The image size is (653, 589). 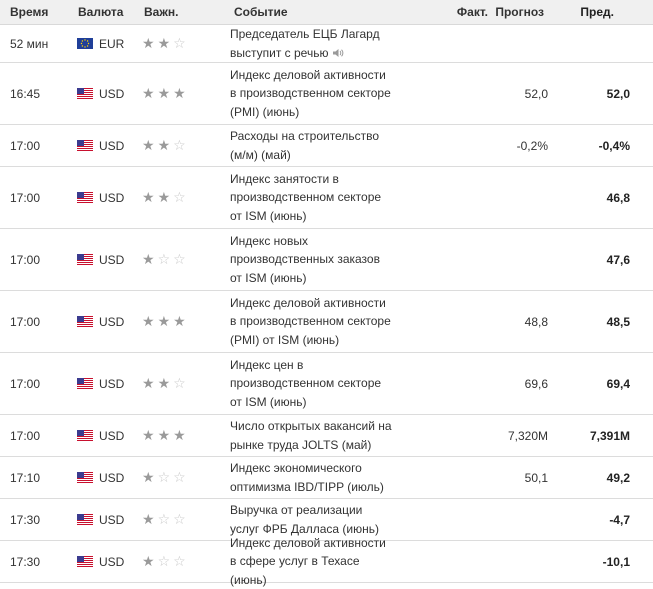 I want to click on event-title: Председатель ЕЦБ Лагард выступит с речью, so click(x=308, y=43).